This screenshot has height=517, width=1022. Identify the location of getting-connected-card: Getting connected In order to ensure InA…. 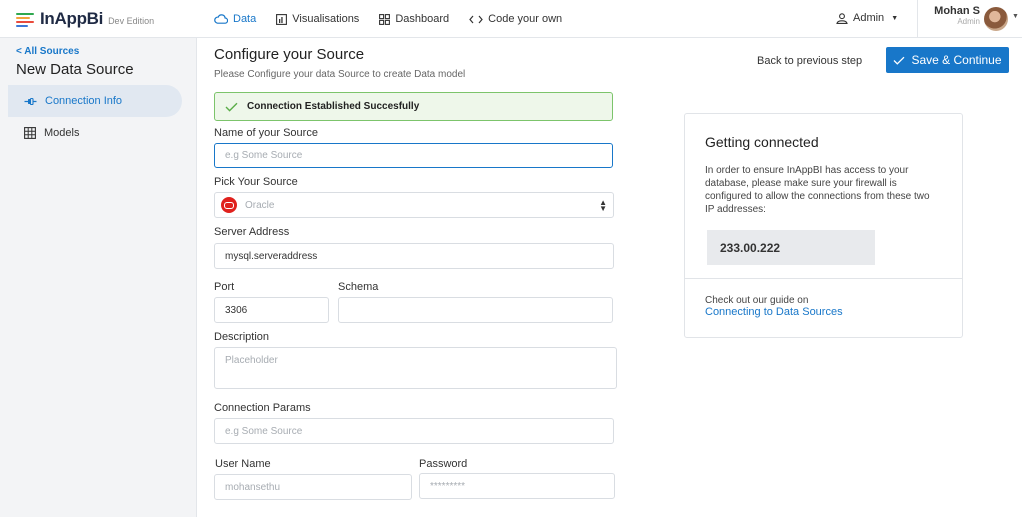
(823, 225).